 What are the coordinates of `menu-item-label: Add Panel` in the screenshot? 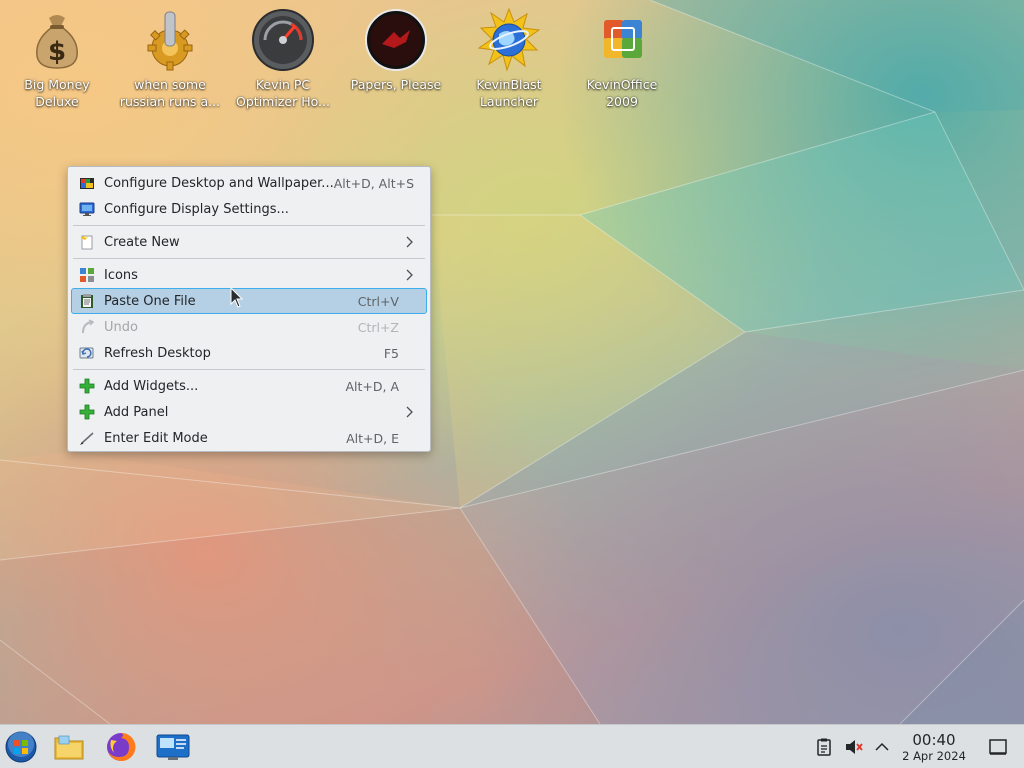 It's located at (136, 412).